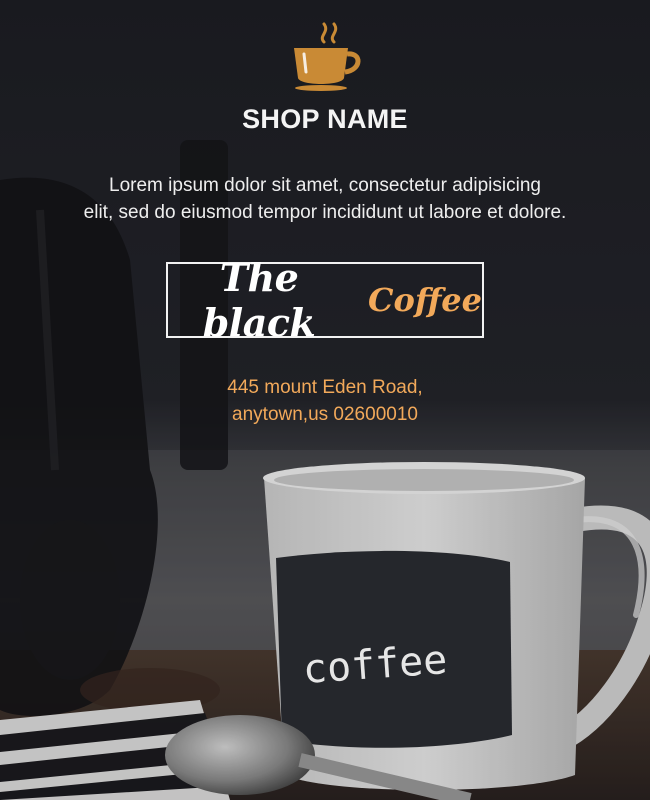 This screenshot has width=650, height=800. Describe the element at coordinates (259, 300) in the screenshot. I see `brand-badge-text: The black` at that location.